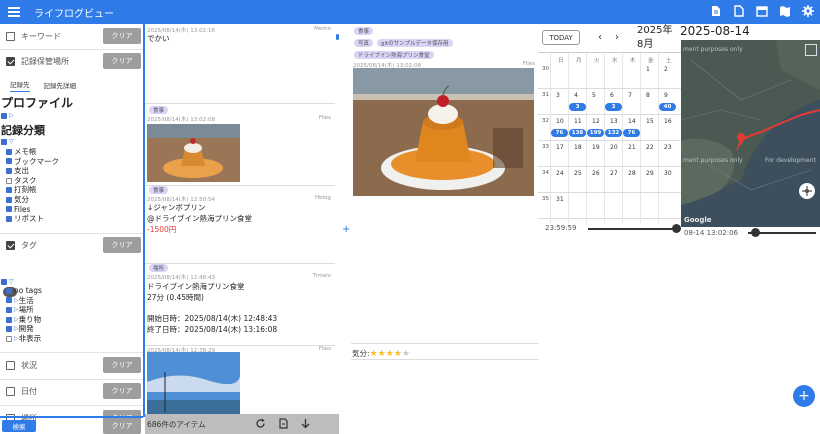 The image size is (820, 434). I want to click on timeline-card: 食事 2025/08/14(木) 13:02:08 Files, so click(240, 145).